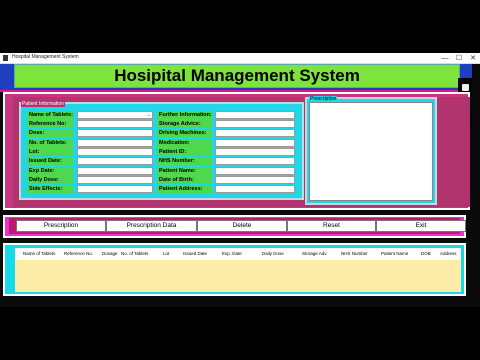 This screenshot has width=480, height=360. I want to click on prescription-data-button: Prescription Data, so click(151, 226).